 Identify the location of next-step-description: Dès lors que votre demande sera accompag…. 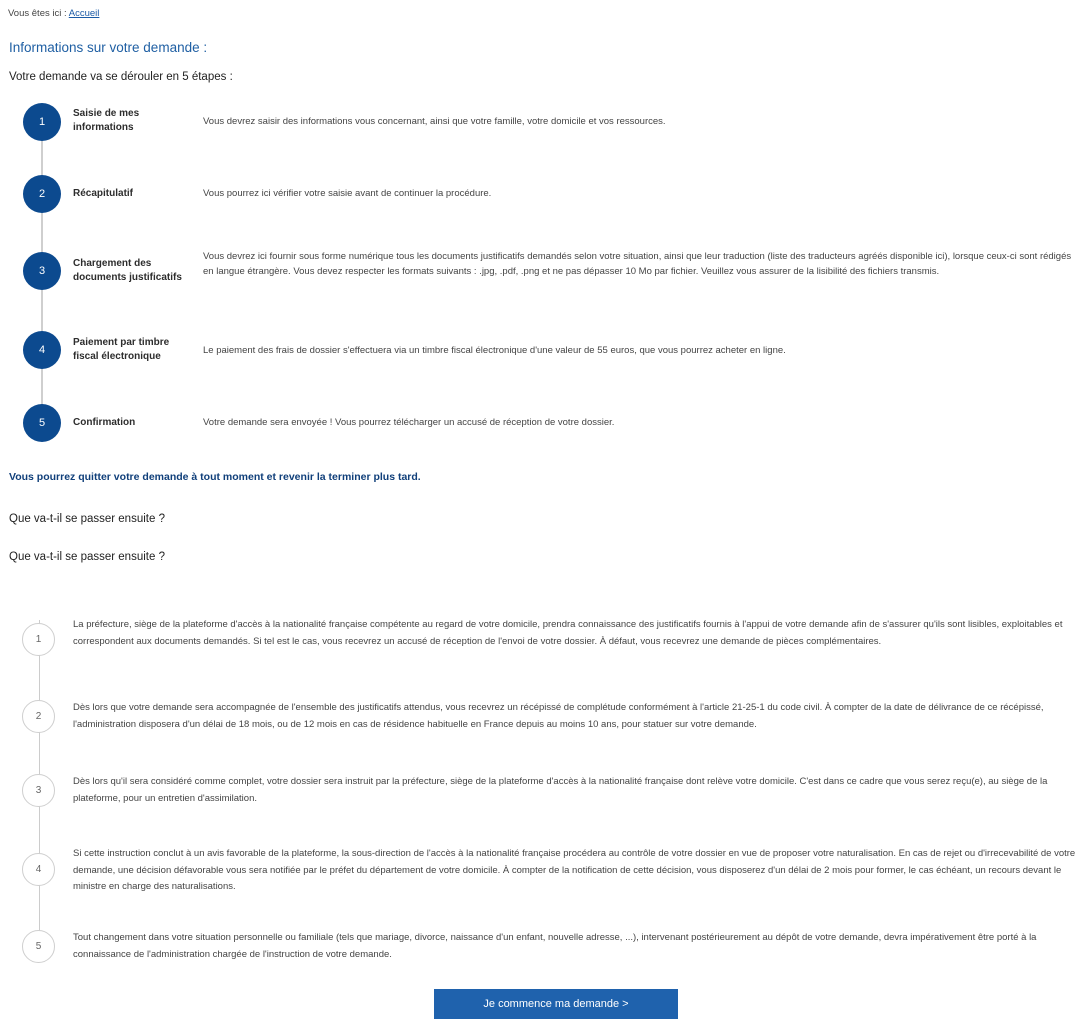
(558, 716).